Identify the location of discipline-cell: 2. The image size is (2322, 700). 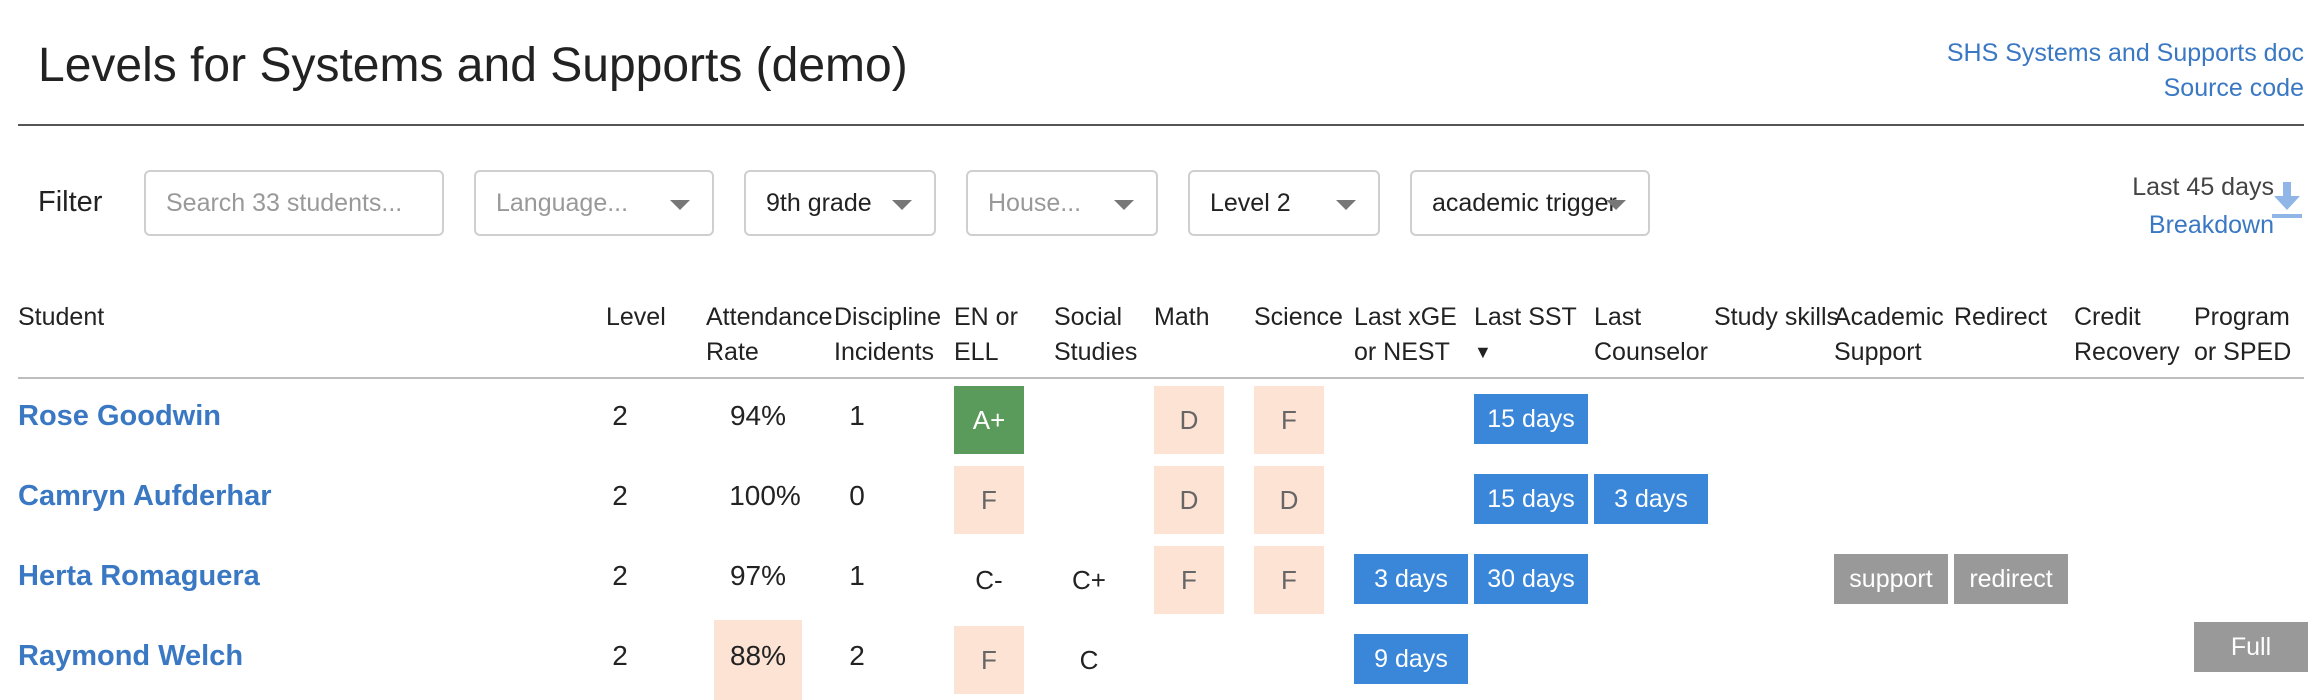
(857, 655).